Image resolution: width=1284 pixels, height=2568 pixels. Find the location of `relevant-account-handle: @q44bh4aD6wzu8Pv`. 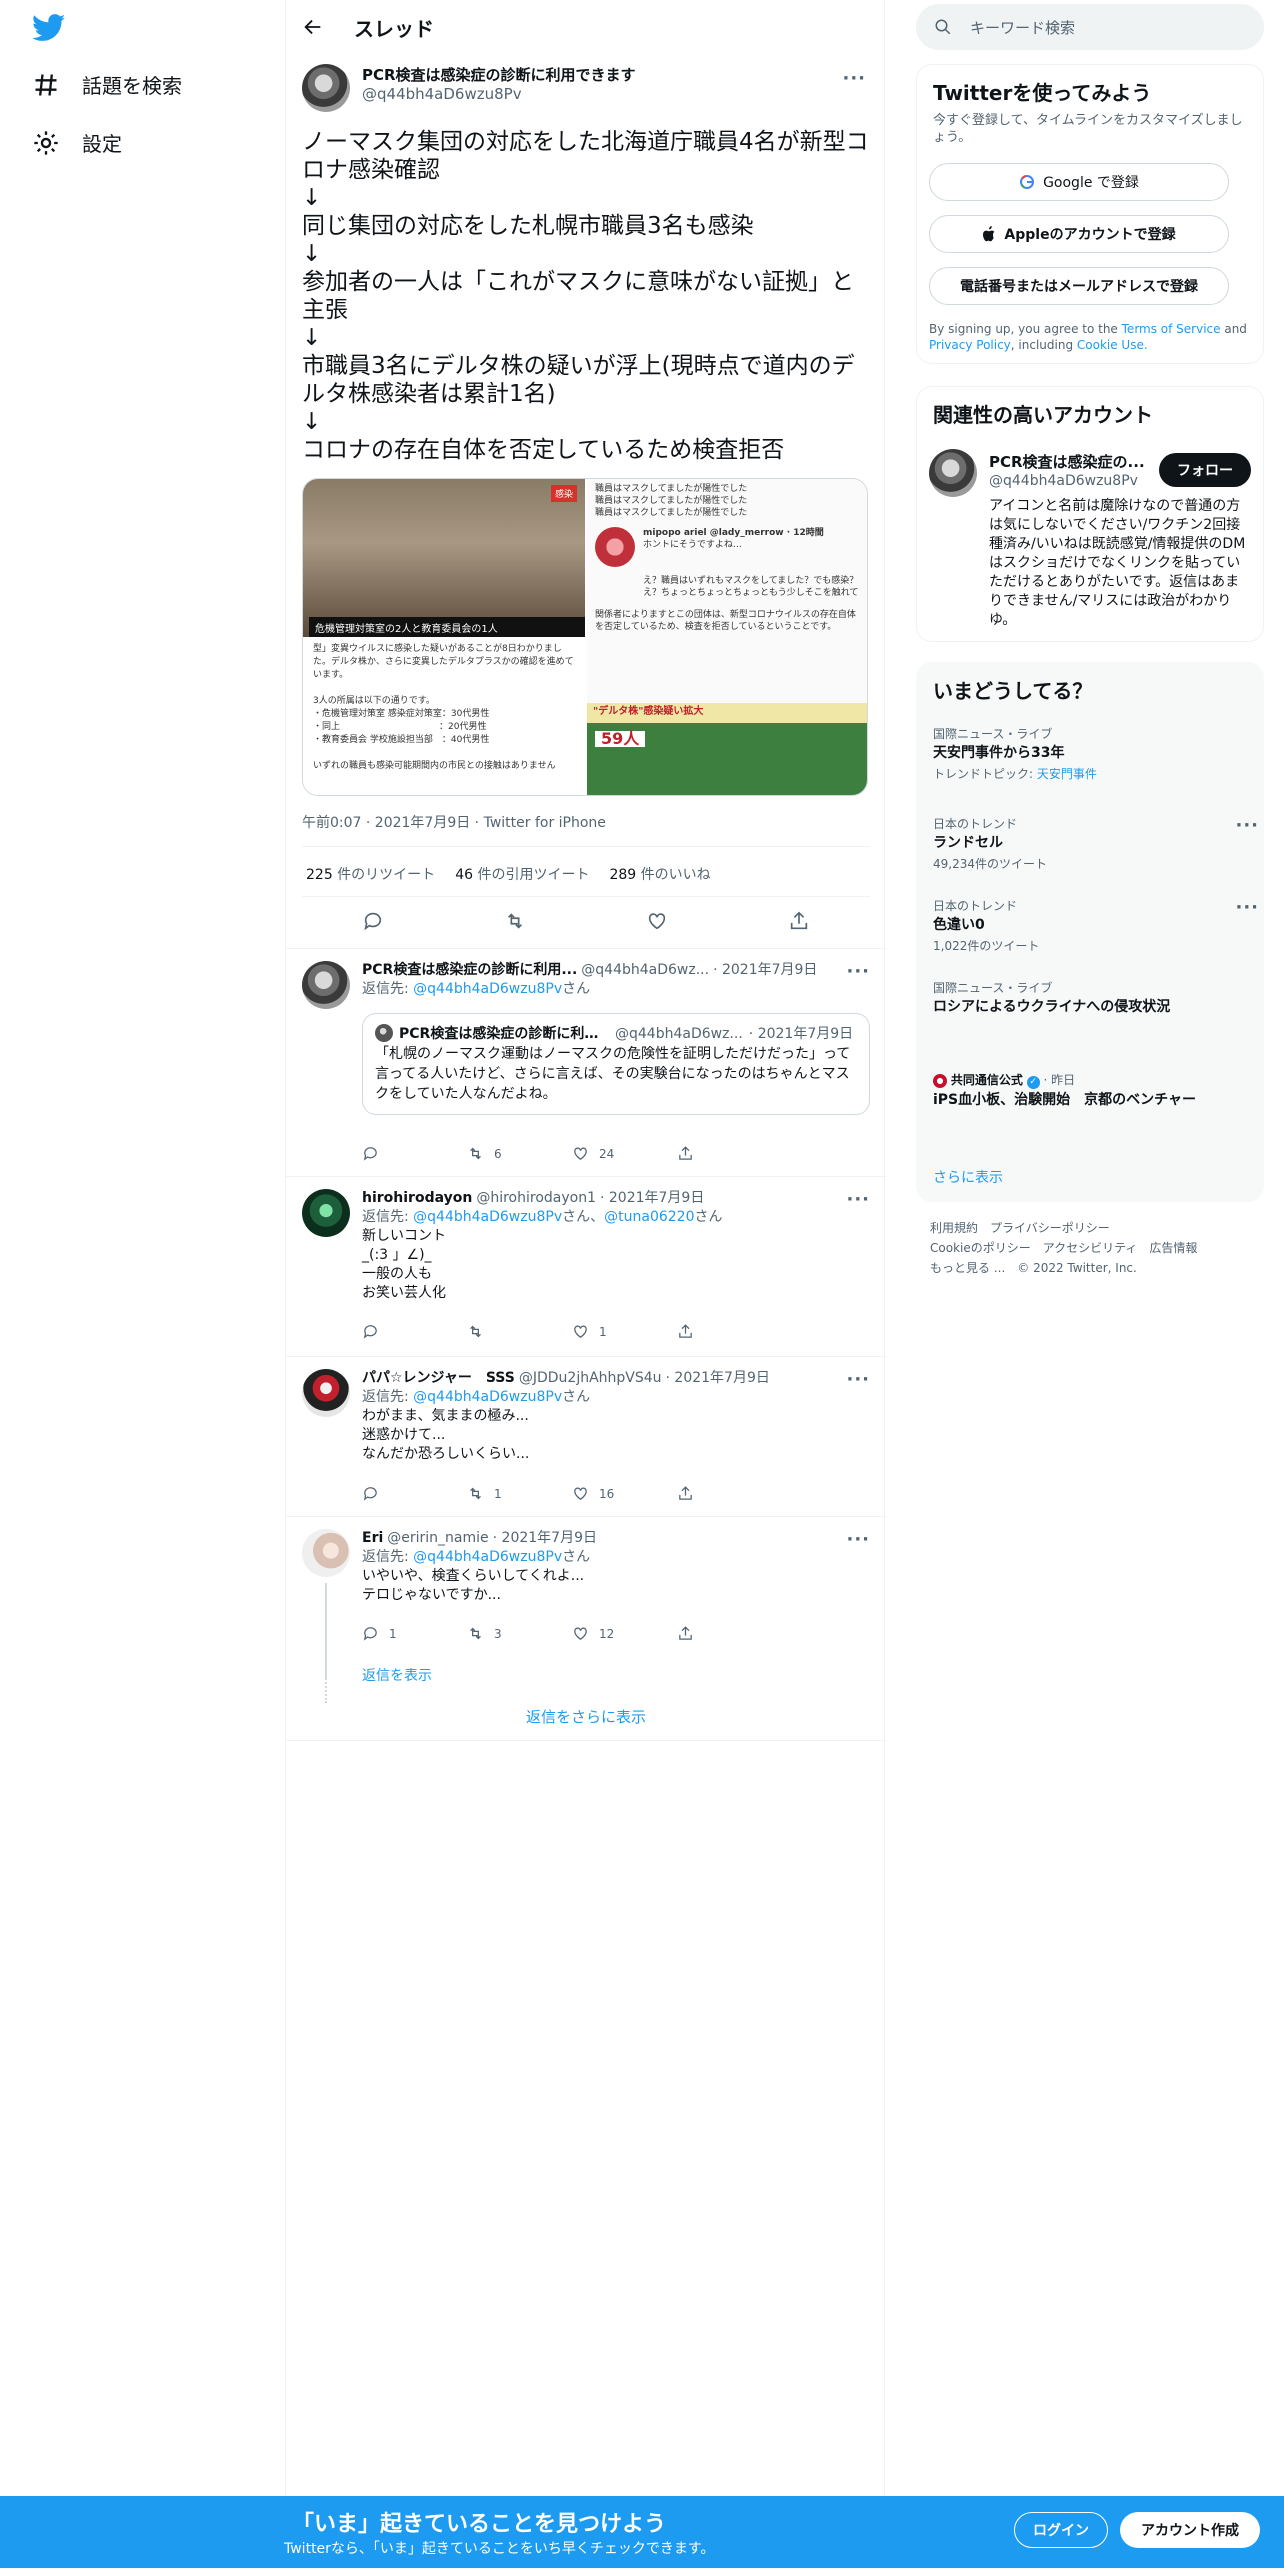

relevant-account-handle: @q44bh4aD6wzu8Pv is located at coordinates (1063, 481).